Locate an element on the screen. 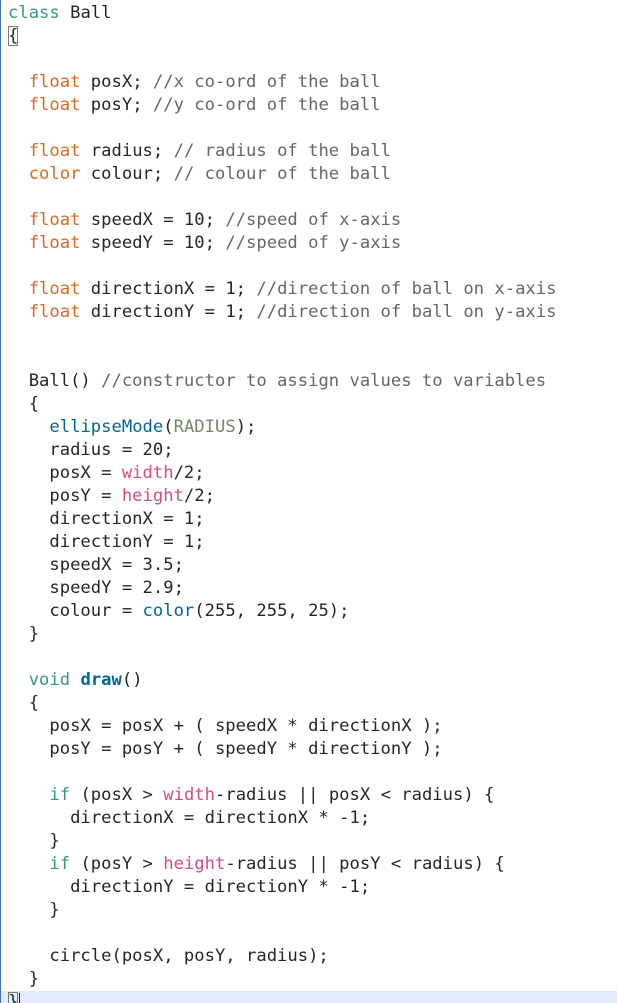 This screenshot has height=1003, width=617. code-line: circle(posX, posY, radius); is located at coordinates (312, 956).